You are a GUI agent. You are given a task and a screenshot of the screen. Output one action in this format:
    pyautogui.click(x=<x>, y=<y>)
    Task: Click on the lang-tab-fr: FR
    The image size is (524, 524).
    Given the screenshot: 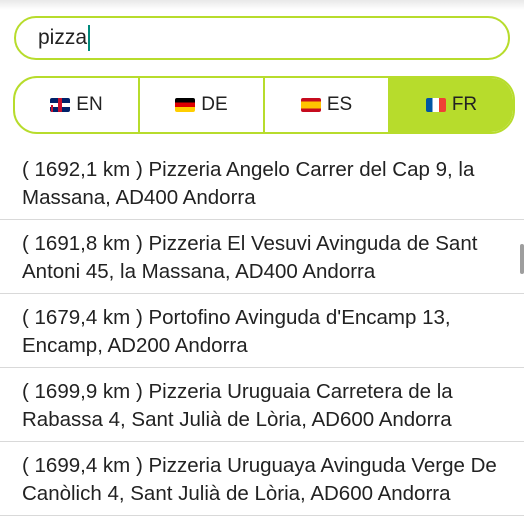 What is the action you would take?
    pyautogui.click(x=451, y=105)
    